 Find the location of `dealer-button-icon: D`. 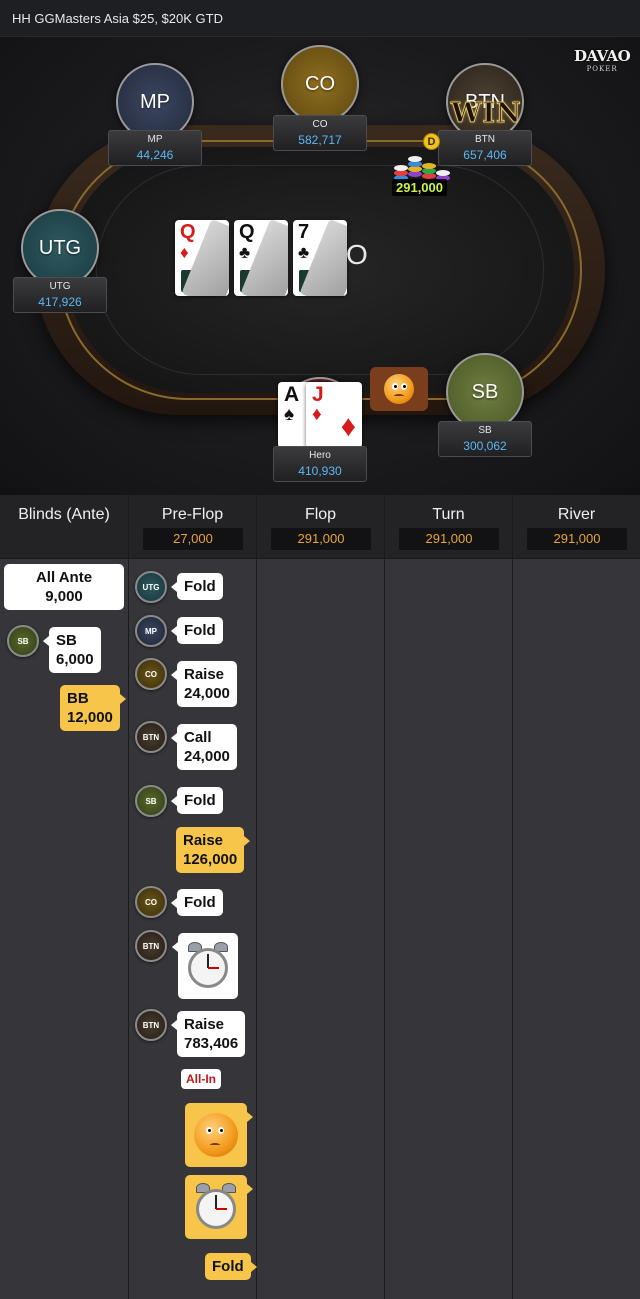

dealer-button-icon: D is located at coordinates (431, 141).